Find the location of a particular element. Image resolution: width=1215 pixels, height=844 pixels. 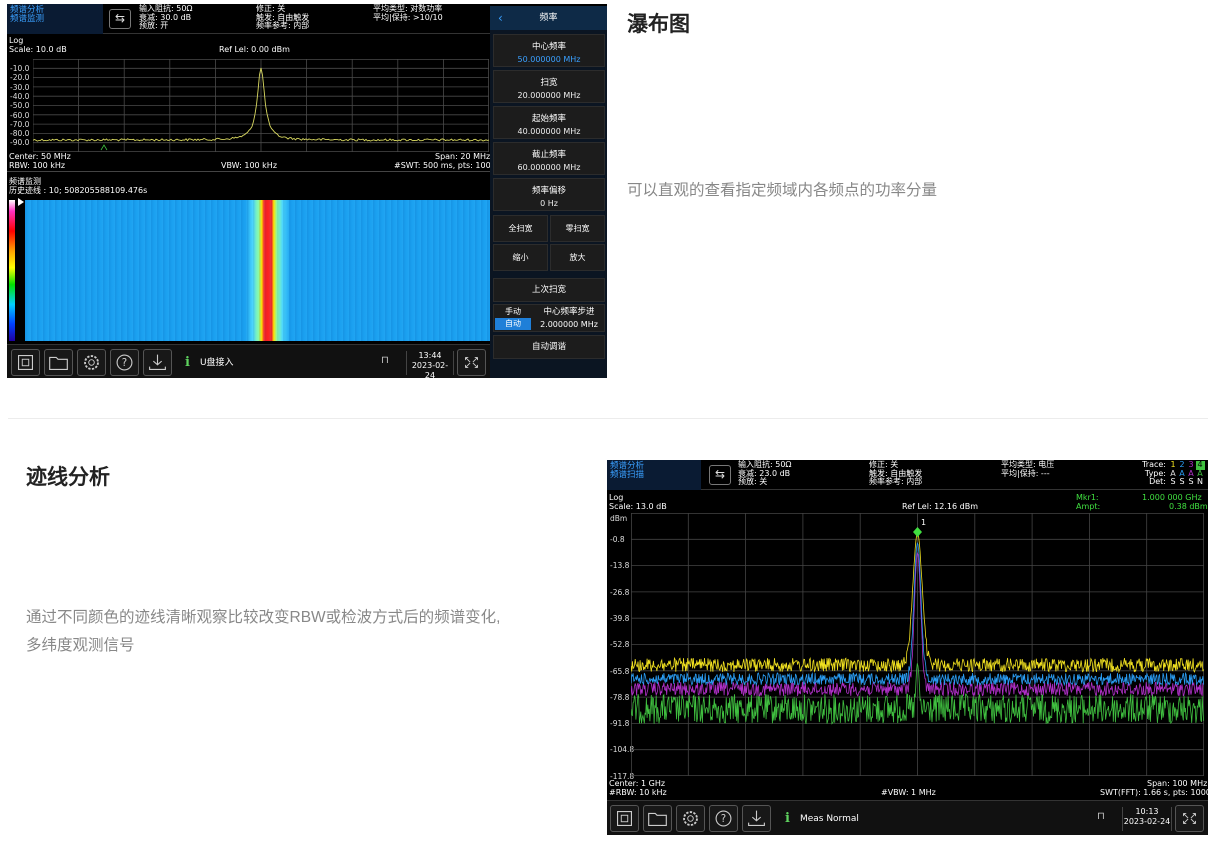

trace-plot: 1 is located at coordinates (917, 644).